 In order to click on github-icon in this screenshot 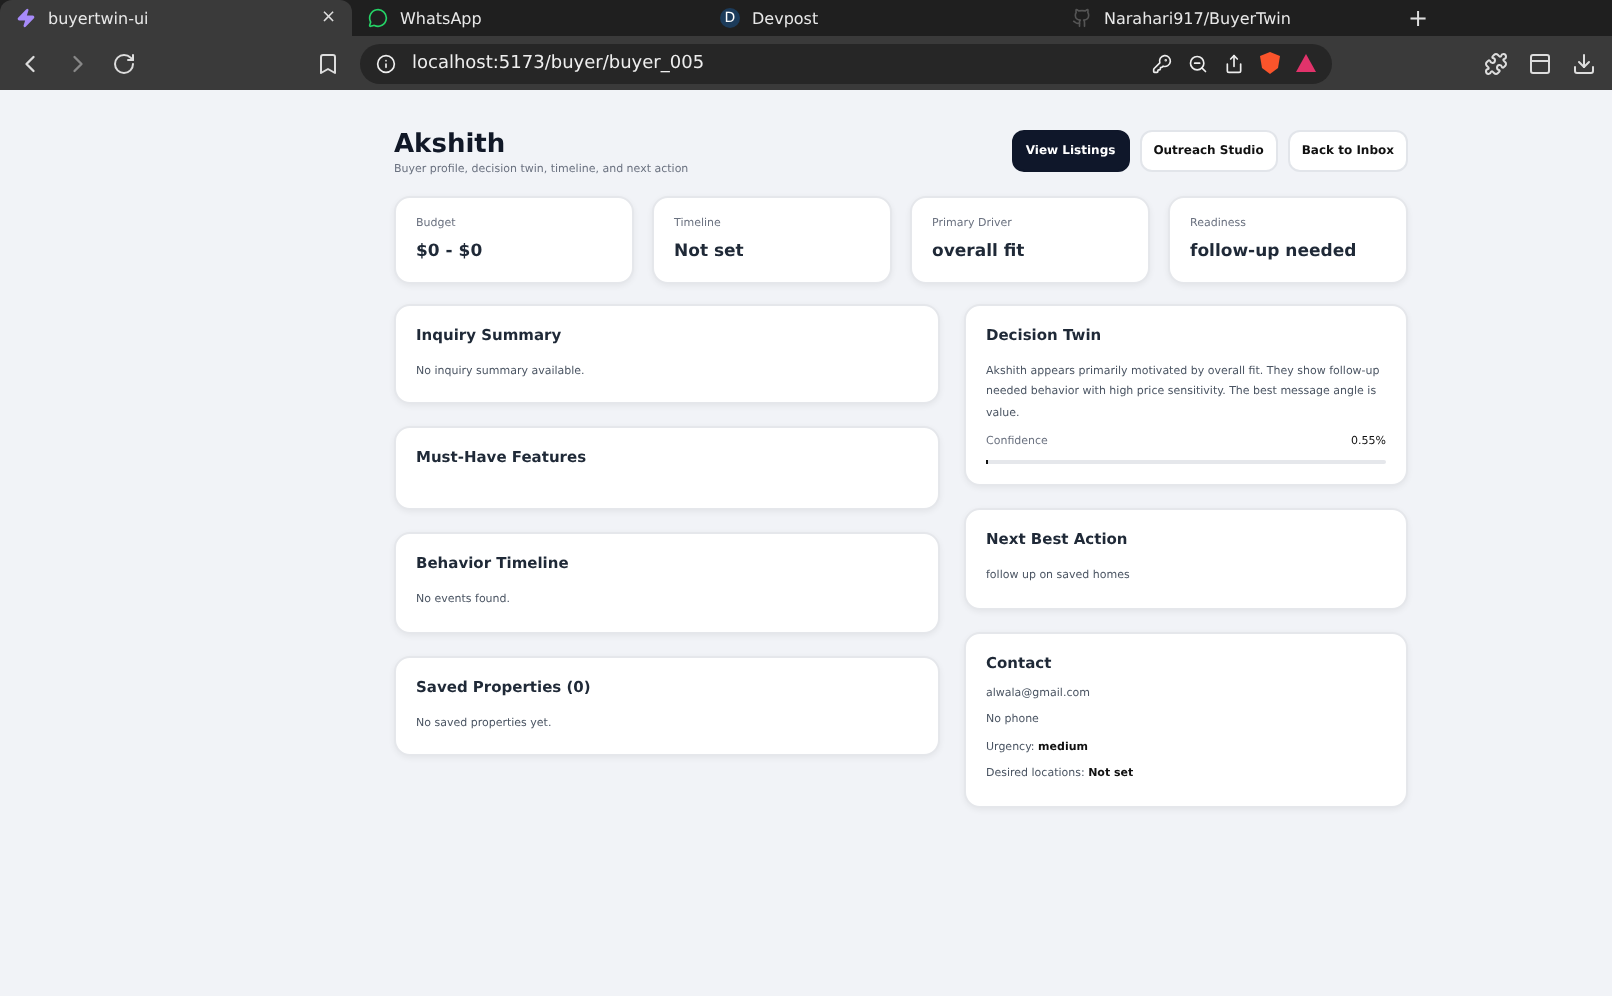, I will do `click(1082, 18)`.